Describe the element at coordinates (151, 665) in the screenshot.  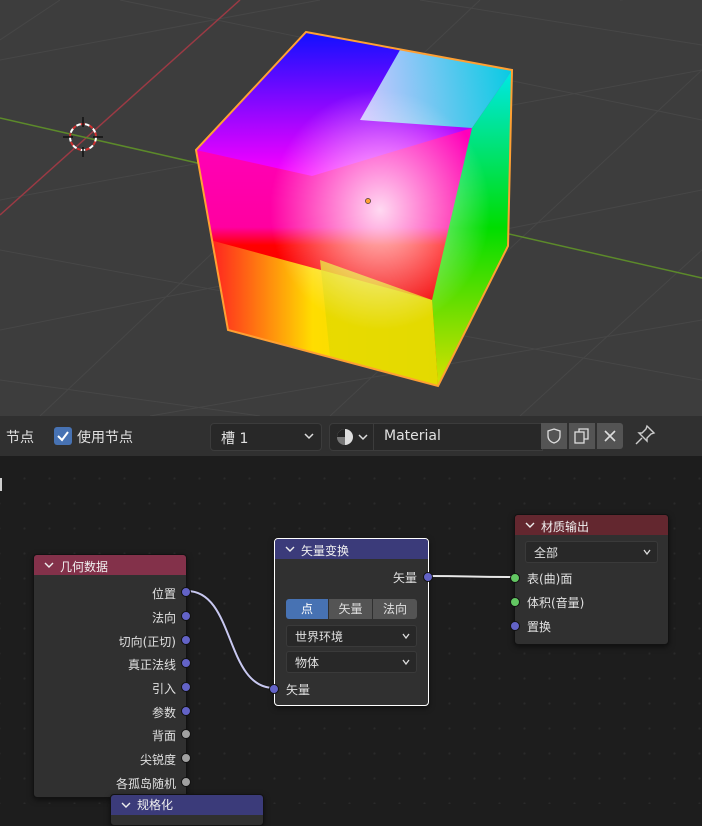
I see `output-true-normal: 真正法线` at that location.